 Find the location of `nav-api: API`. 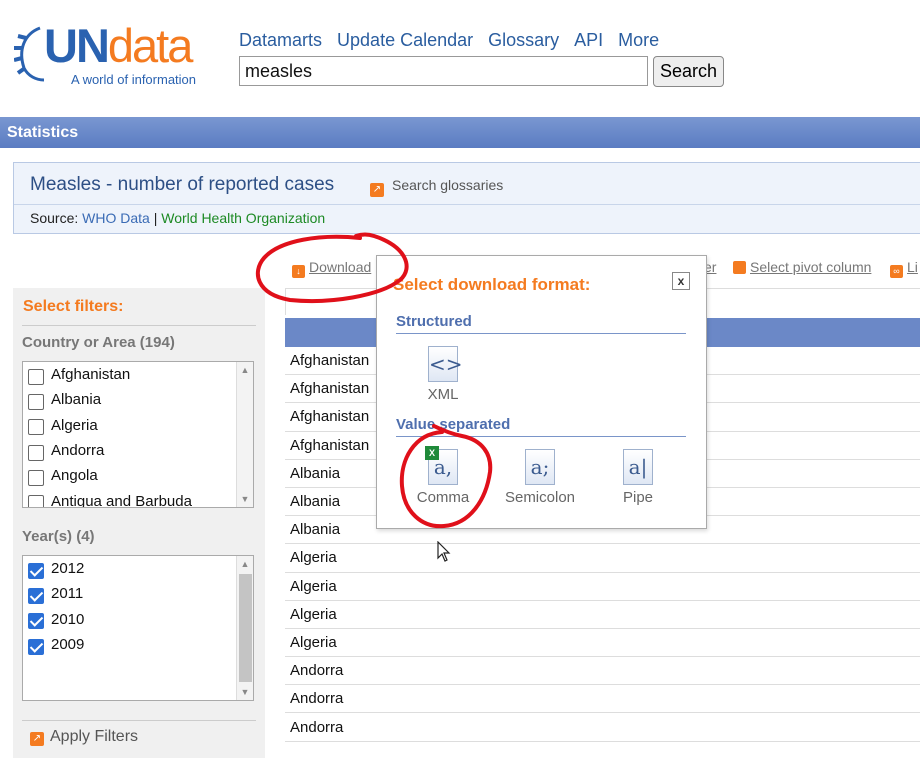

nav-api: API is located at coordinates (588, 40).